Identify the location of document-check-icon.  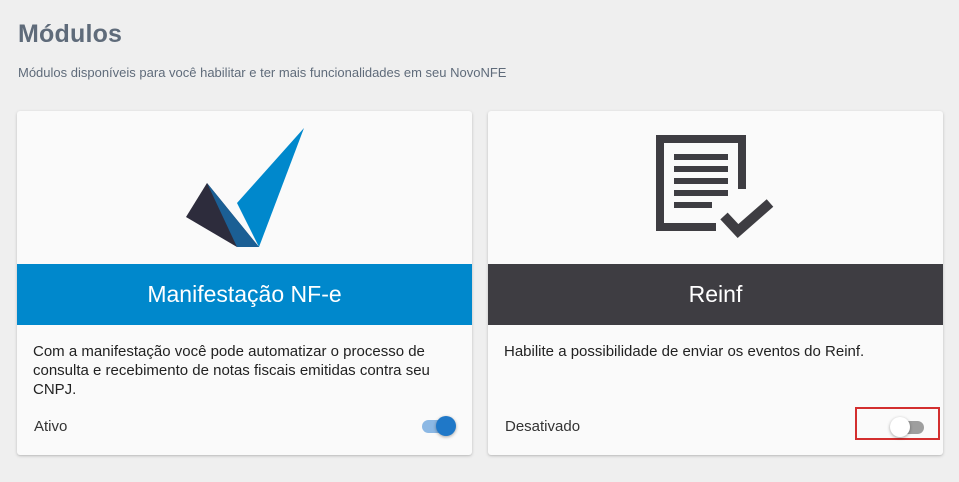
(715, 186).